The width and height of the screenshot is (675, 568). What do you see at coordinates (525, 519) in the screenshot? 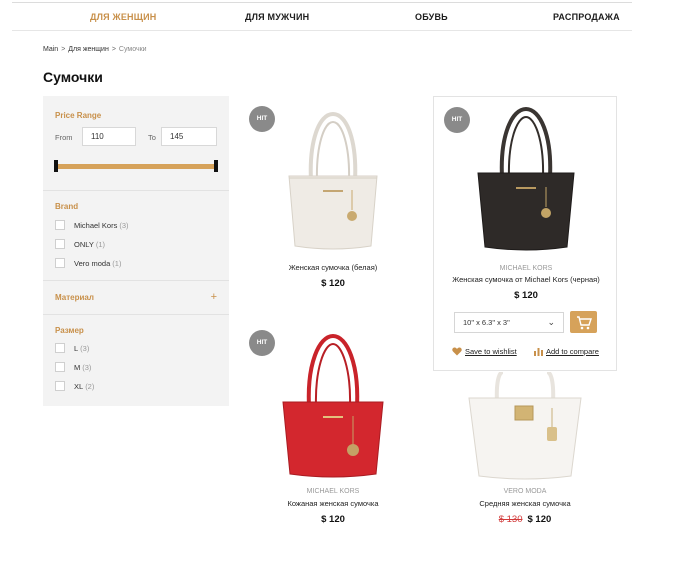
I see `product-price-group: $ 130 $ 120` at bounding box center [525, 519].